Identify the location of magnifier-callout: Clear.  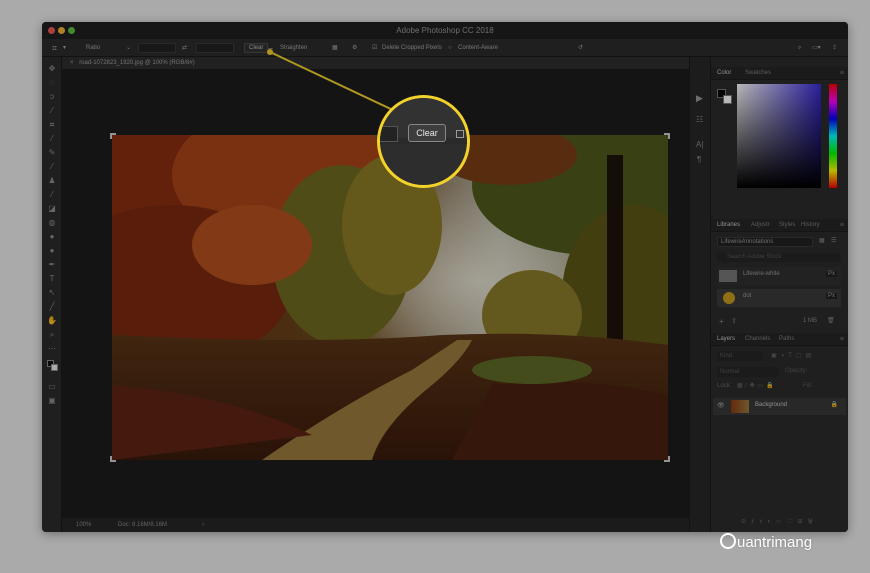
(423, 141).